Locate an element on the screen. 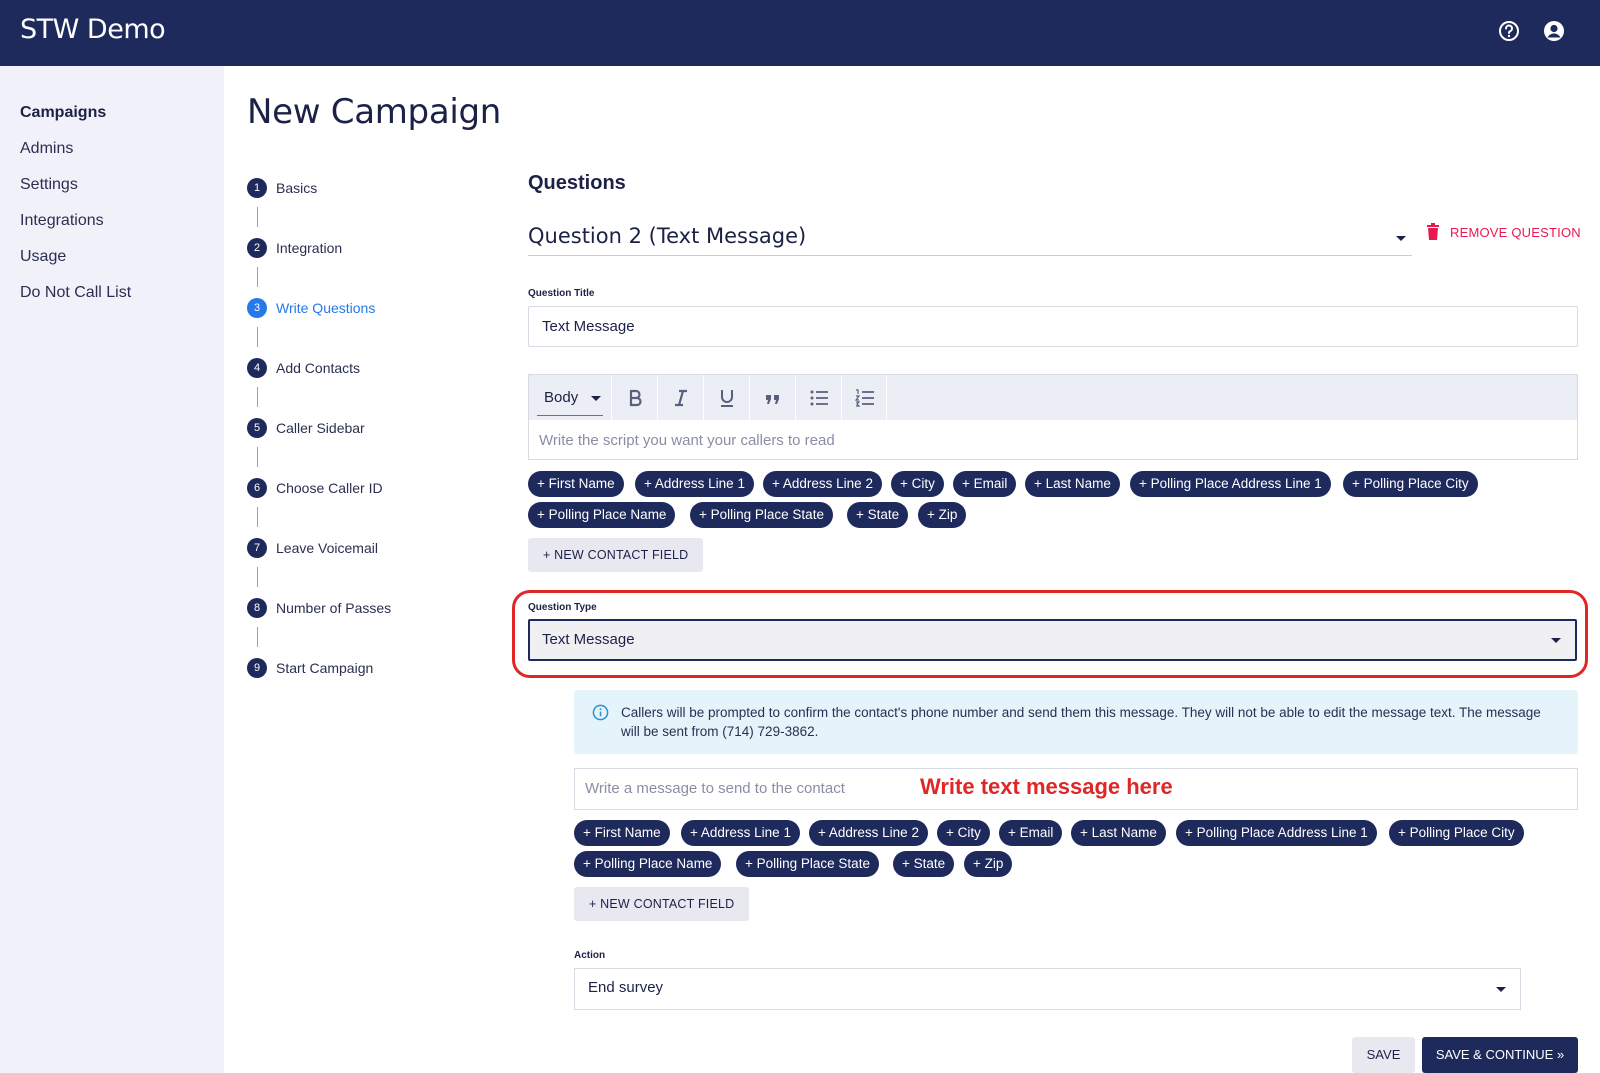  italic-icon is located at coordinates (681, 398).